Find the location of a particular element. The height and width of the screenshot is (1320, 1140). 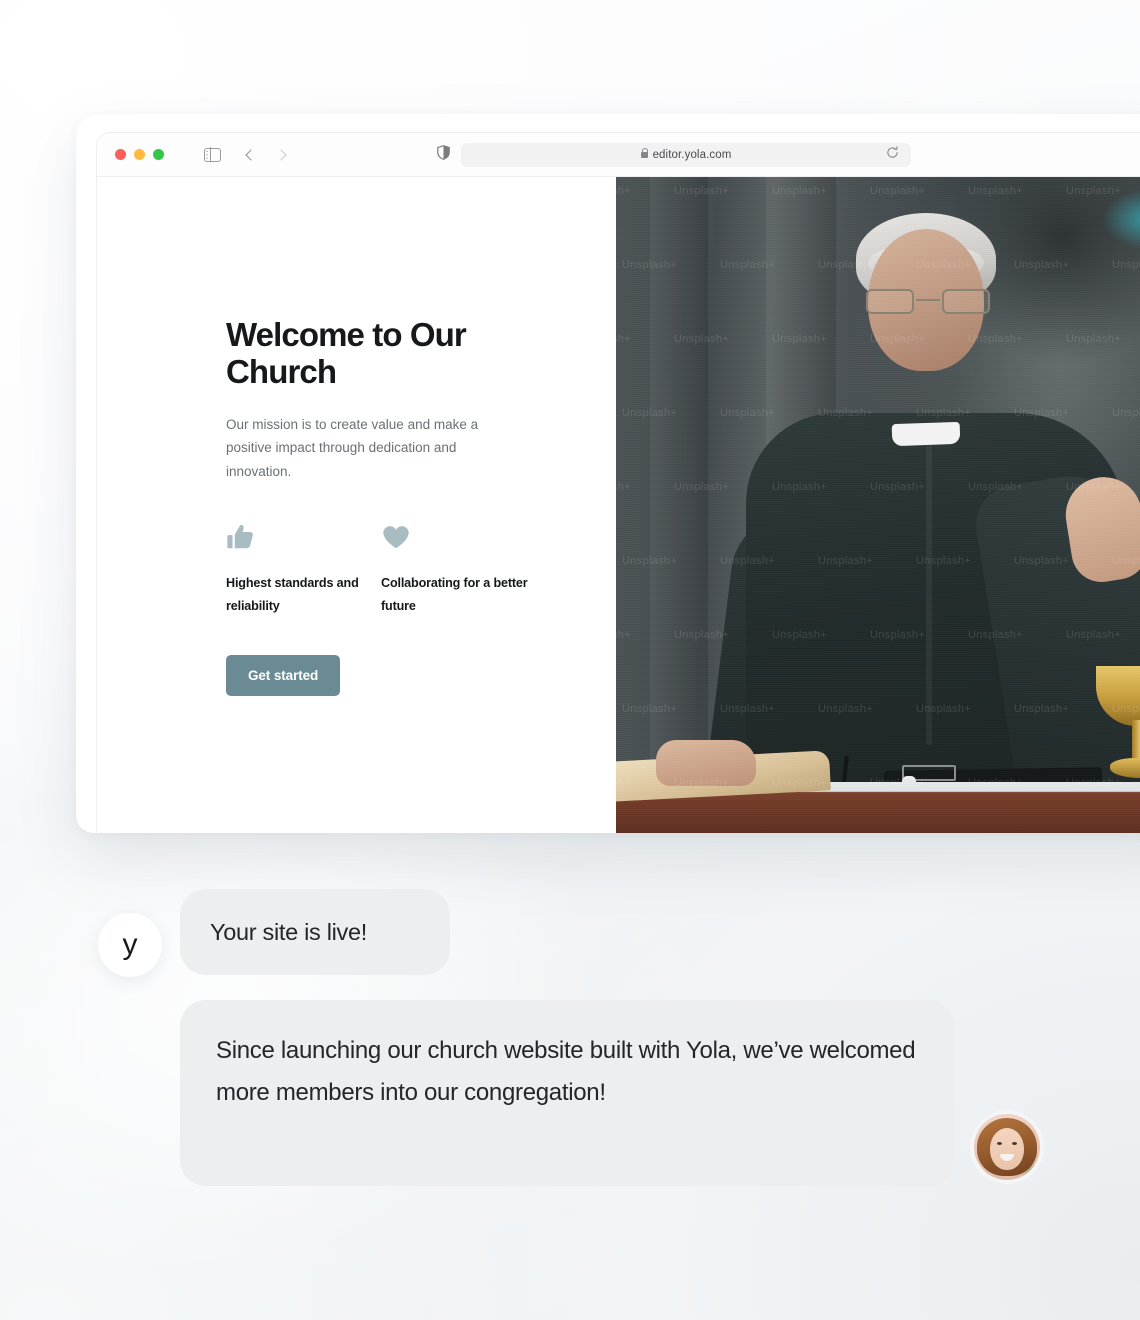

priest-clerical-collar is located at coordinates (926, 434).